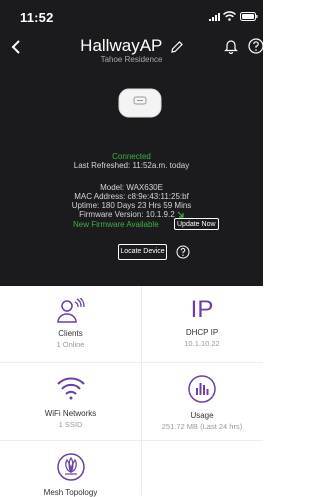  Describe the element at coordinates (229, 16) in the screenshot. I see `wifi-status-icon` at that location.